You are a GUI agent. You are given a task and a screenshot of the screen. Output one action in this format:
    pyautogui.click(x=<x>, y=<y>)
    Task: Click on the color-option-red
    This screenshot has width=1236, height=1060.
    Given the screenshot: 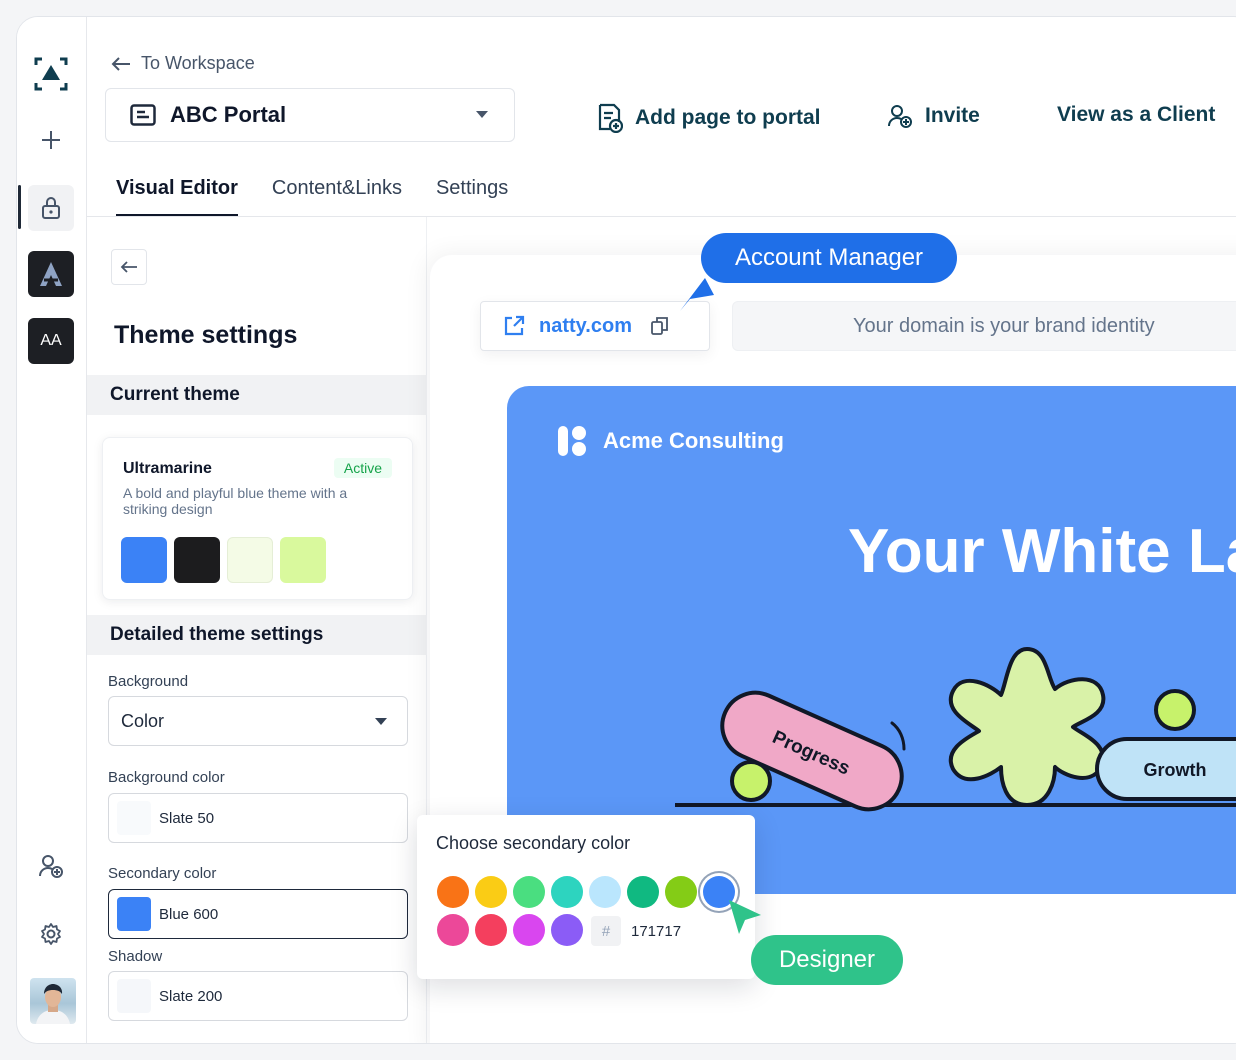 What is the action you would take?
    pyautogui.click(x=491, y=930)
    